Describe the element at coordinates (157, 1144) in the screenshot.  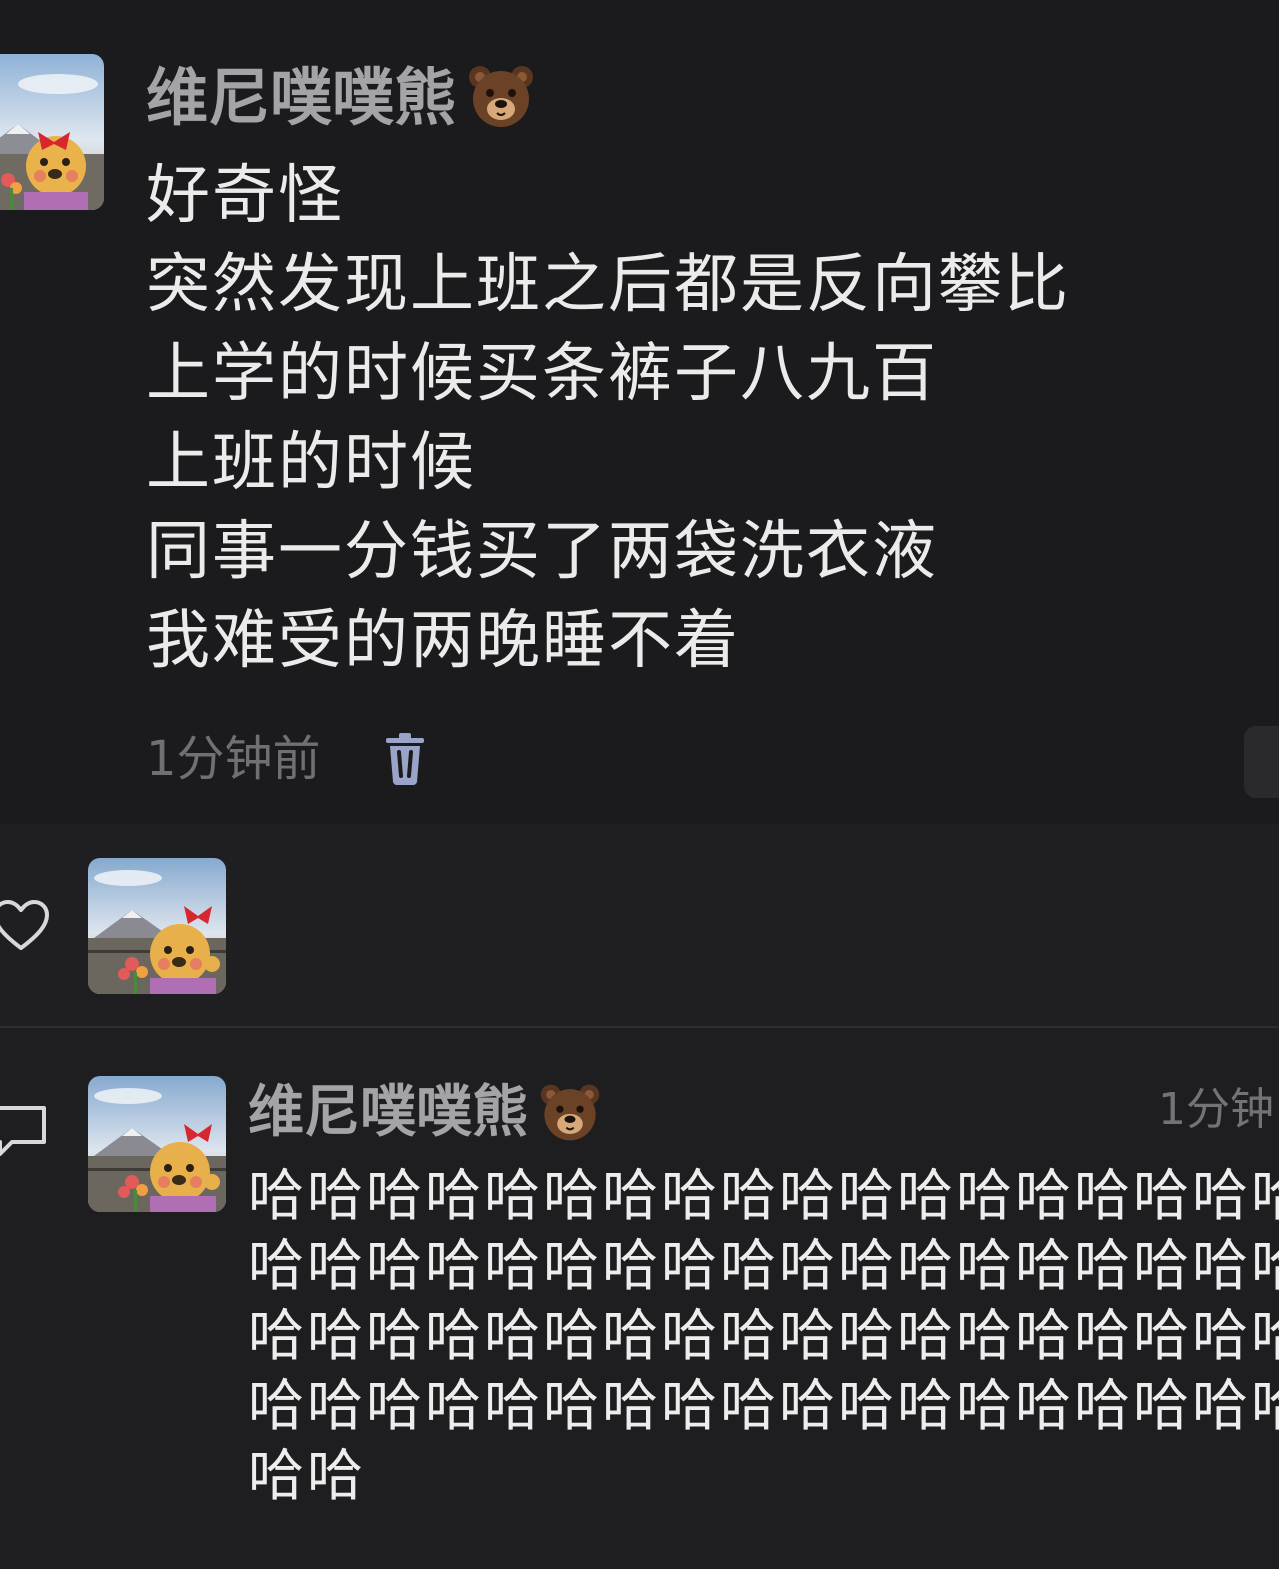
I see `commenter-avatar` at that location.